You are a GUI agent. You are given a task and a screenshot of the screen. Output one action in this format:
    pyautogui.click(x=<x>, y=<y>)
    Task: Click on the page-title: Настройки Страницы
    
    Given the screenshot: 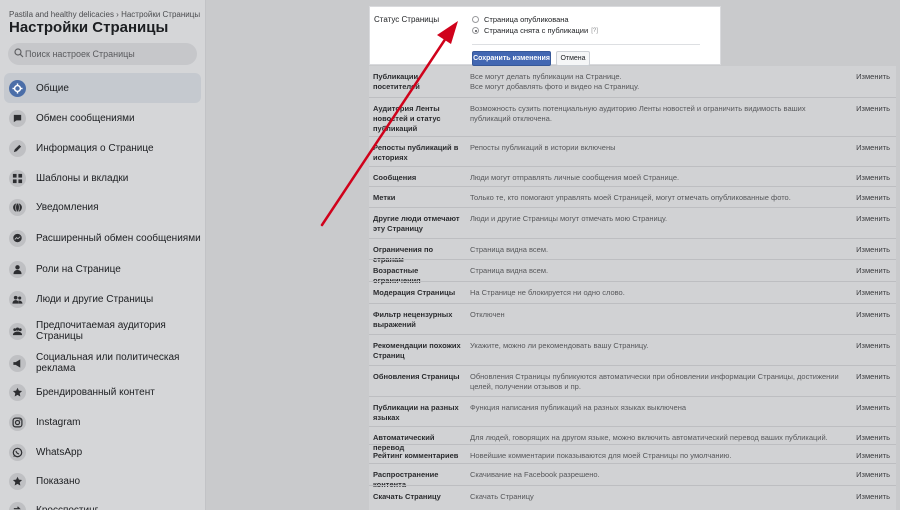 What is the action you would take?
    pyautogui.click(x=89, y=27)
    